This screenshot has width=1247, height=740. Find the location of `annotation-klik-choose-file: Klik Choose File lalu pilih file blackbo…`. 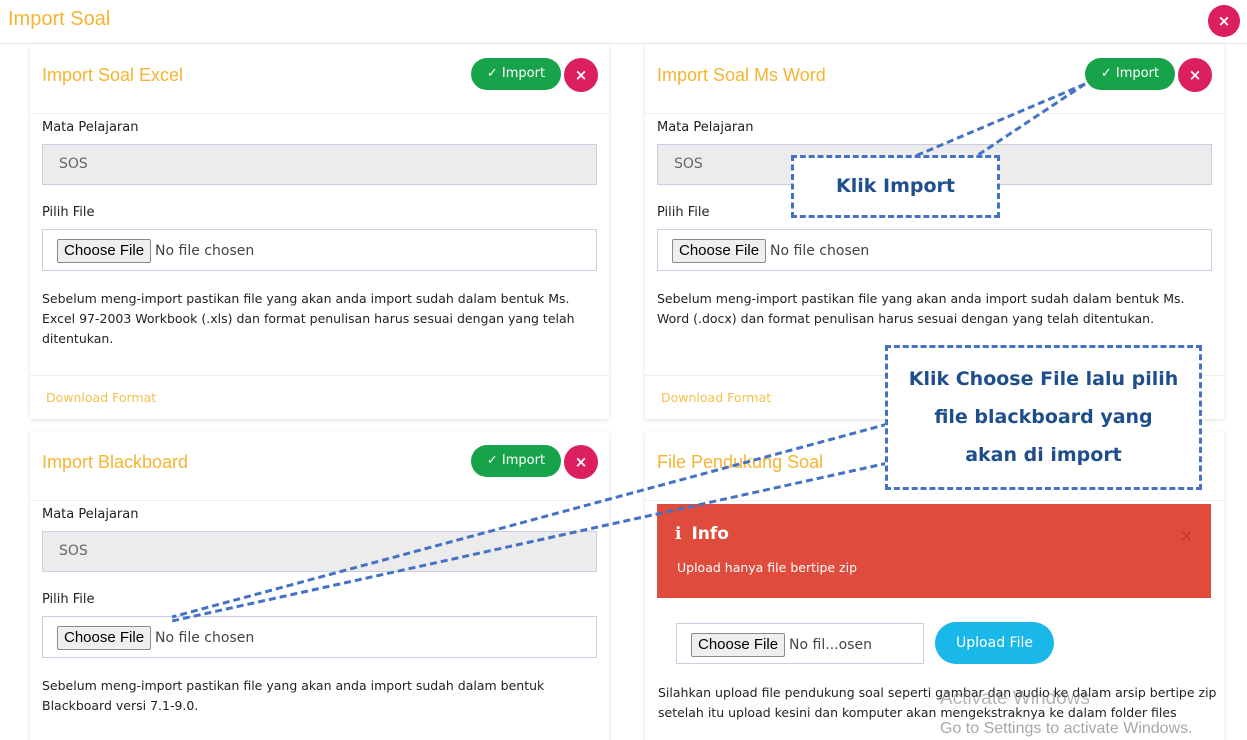

annotation-klik-choose-file: Klik Choose File lalu pilih file blackbo… is located at coordinates (1043, 417).